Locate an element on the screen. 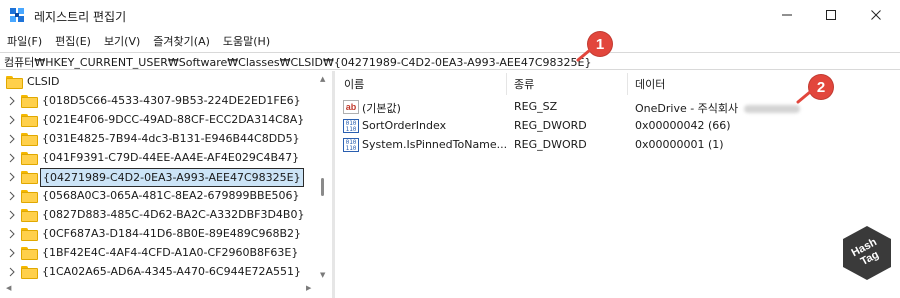 The image size is (900, 298). tree-item-label: {031E4825-7B94-4dc3-B131-E946B44C8DD5} is located at coordinates (171, 138).